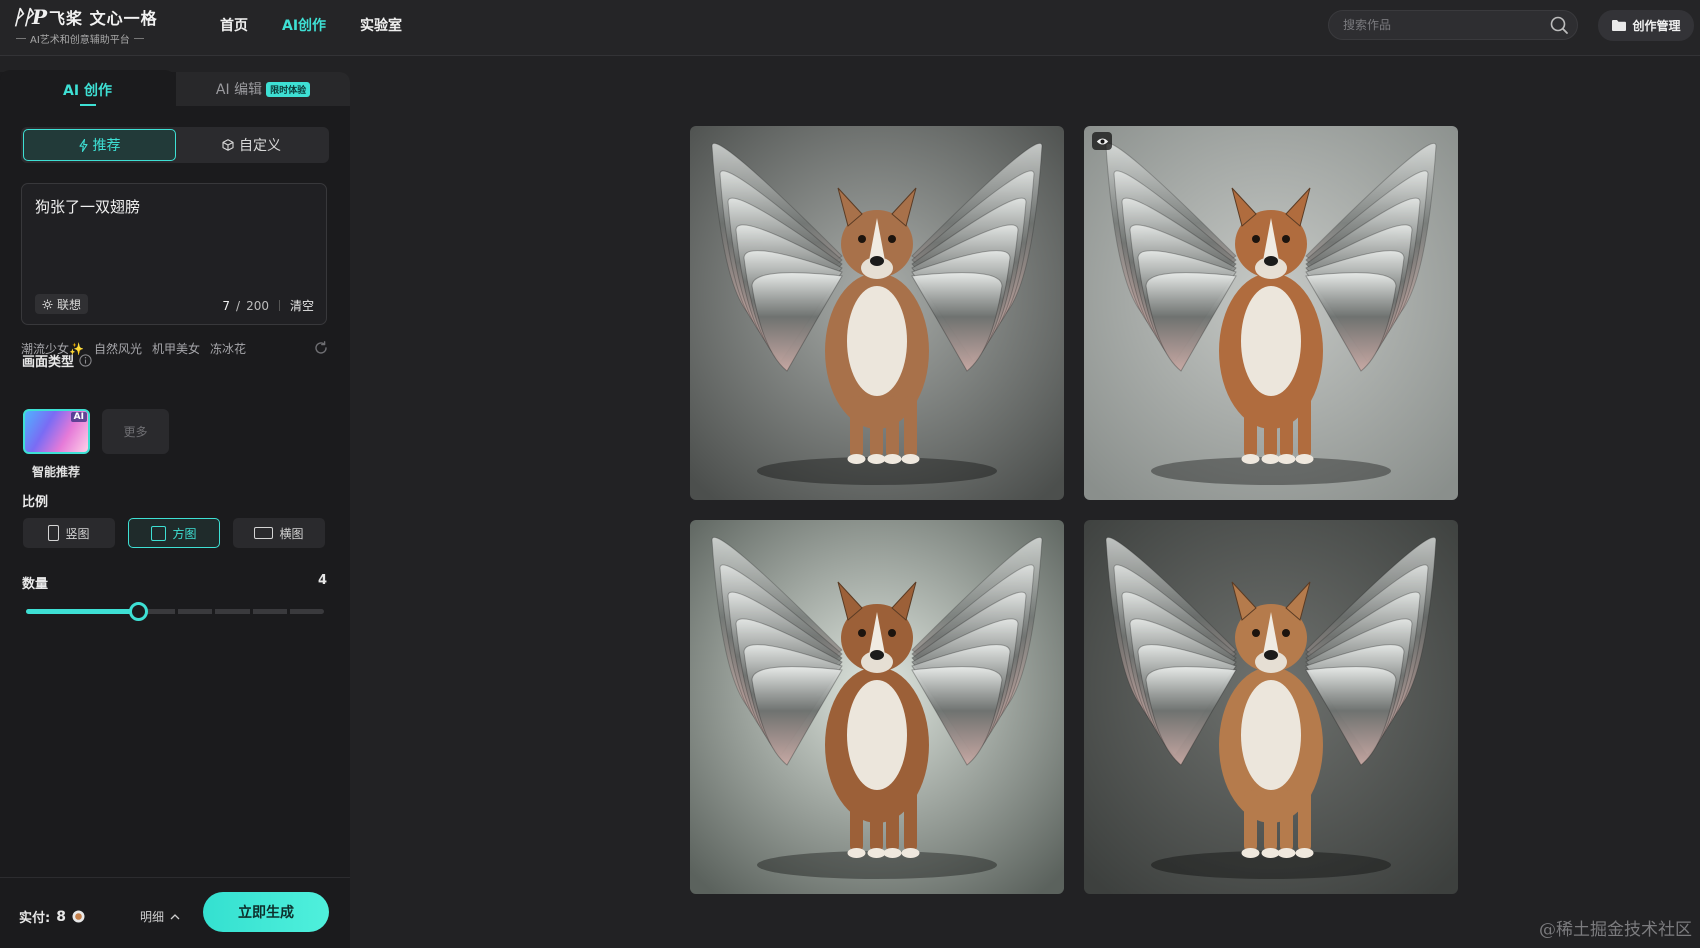  Describe the element at coordinates (103, 18) in the screenshot. I see `logo-title: 飞桨 文心一格` at that location.